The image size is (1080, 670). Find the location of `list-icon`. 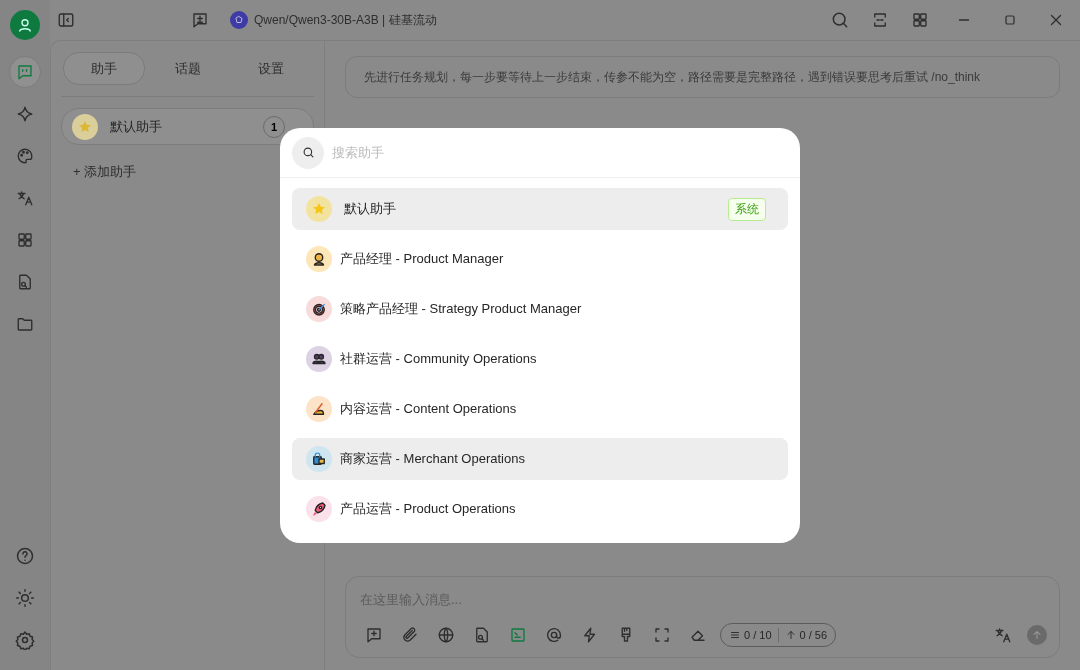

list-icon is located at coordinates (735, 635).